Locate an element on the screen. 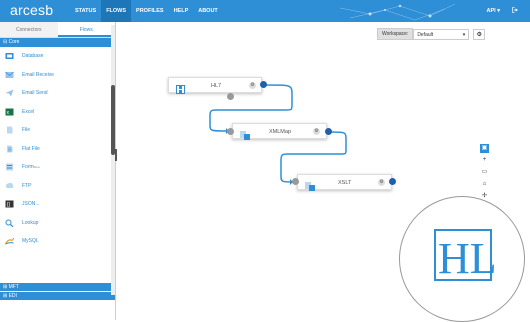 The image size is (530, 322). flow-node-hl7: HL7 ⚙ is located at coordinates (215, 85).